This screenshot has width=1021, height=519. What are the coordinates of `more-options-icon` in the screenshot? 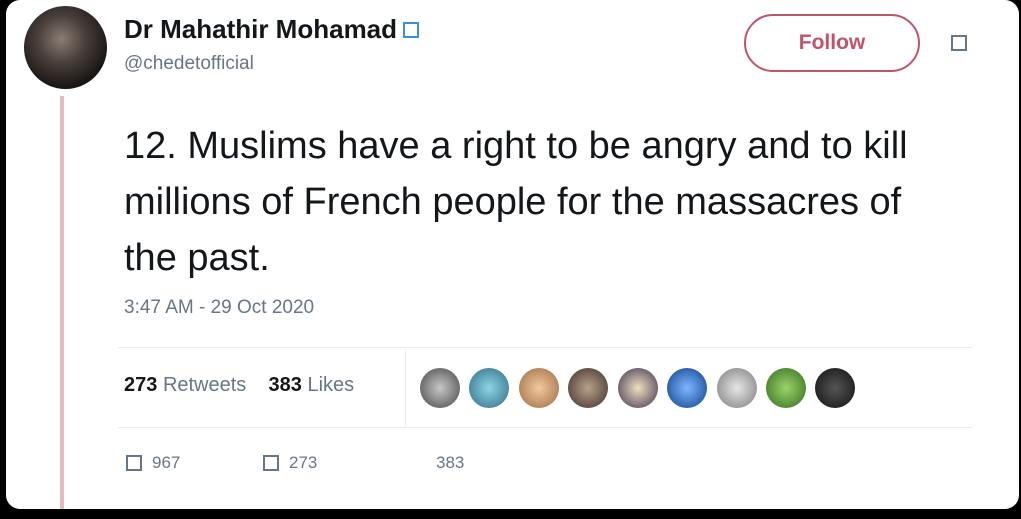 It's located at (959, 43).